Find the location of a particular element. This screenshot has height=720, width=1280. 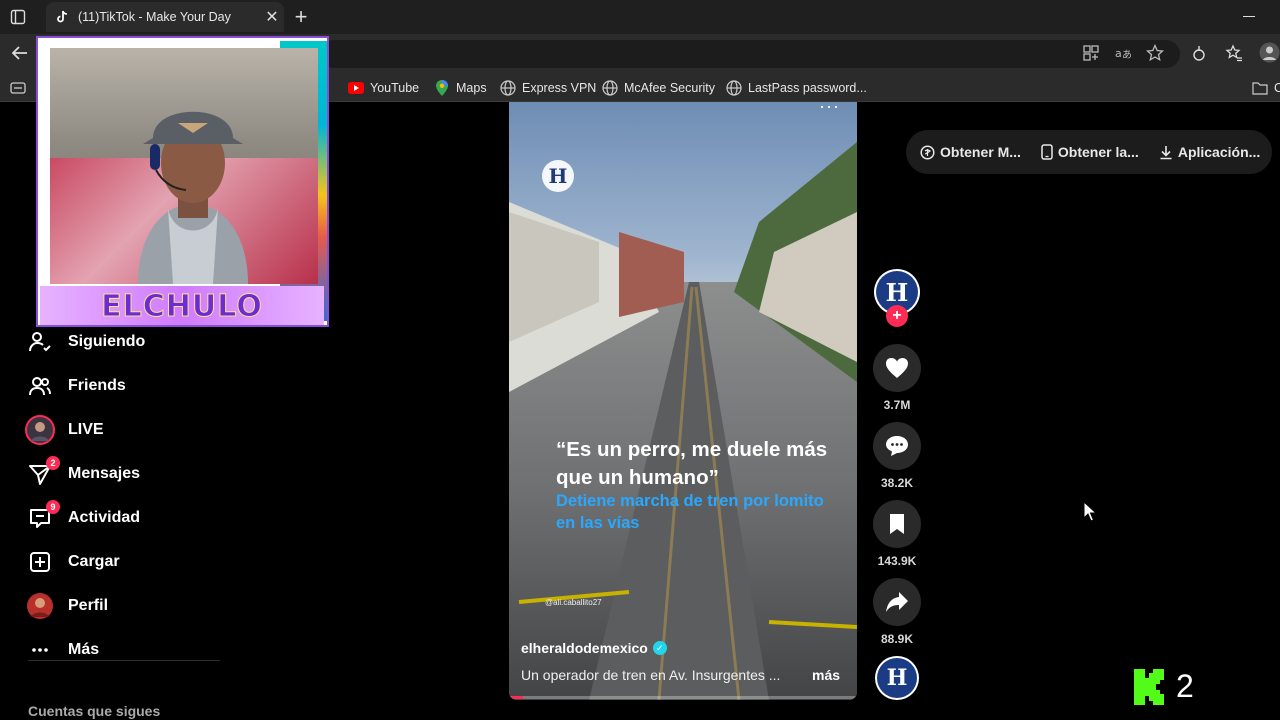

bookmark-label: McAfee Security is located at coordinates (670, 88).